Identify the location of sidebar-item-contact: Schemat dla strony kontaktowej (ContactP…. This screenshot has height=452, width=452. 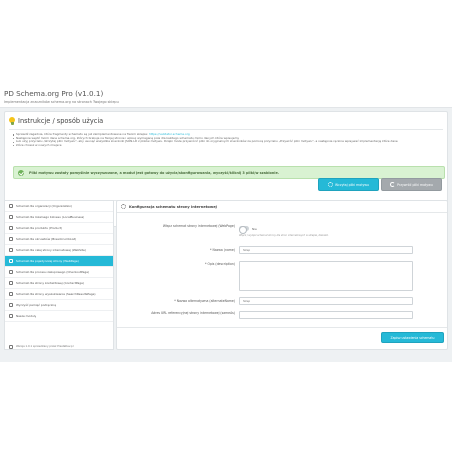
(59, 283).